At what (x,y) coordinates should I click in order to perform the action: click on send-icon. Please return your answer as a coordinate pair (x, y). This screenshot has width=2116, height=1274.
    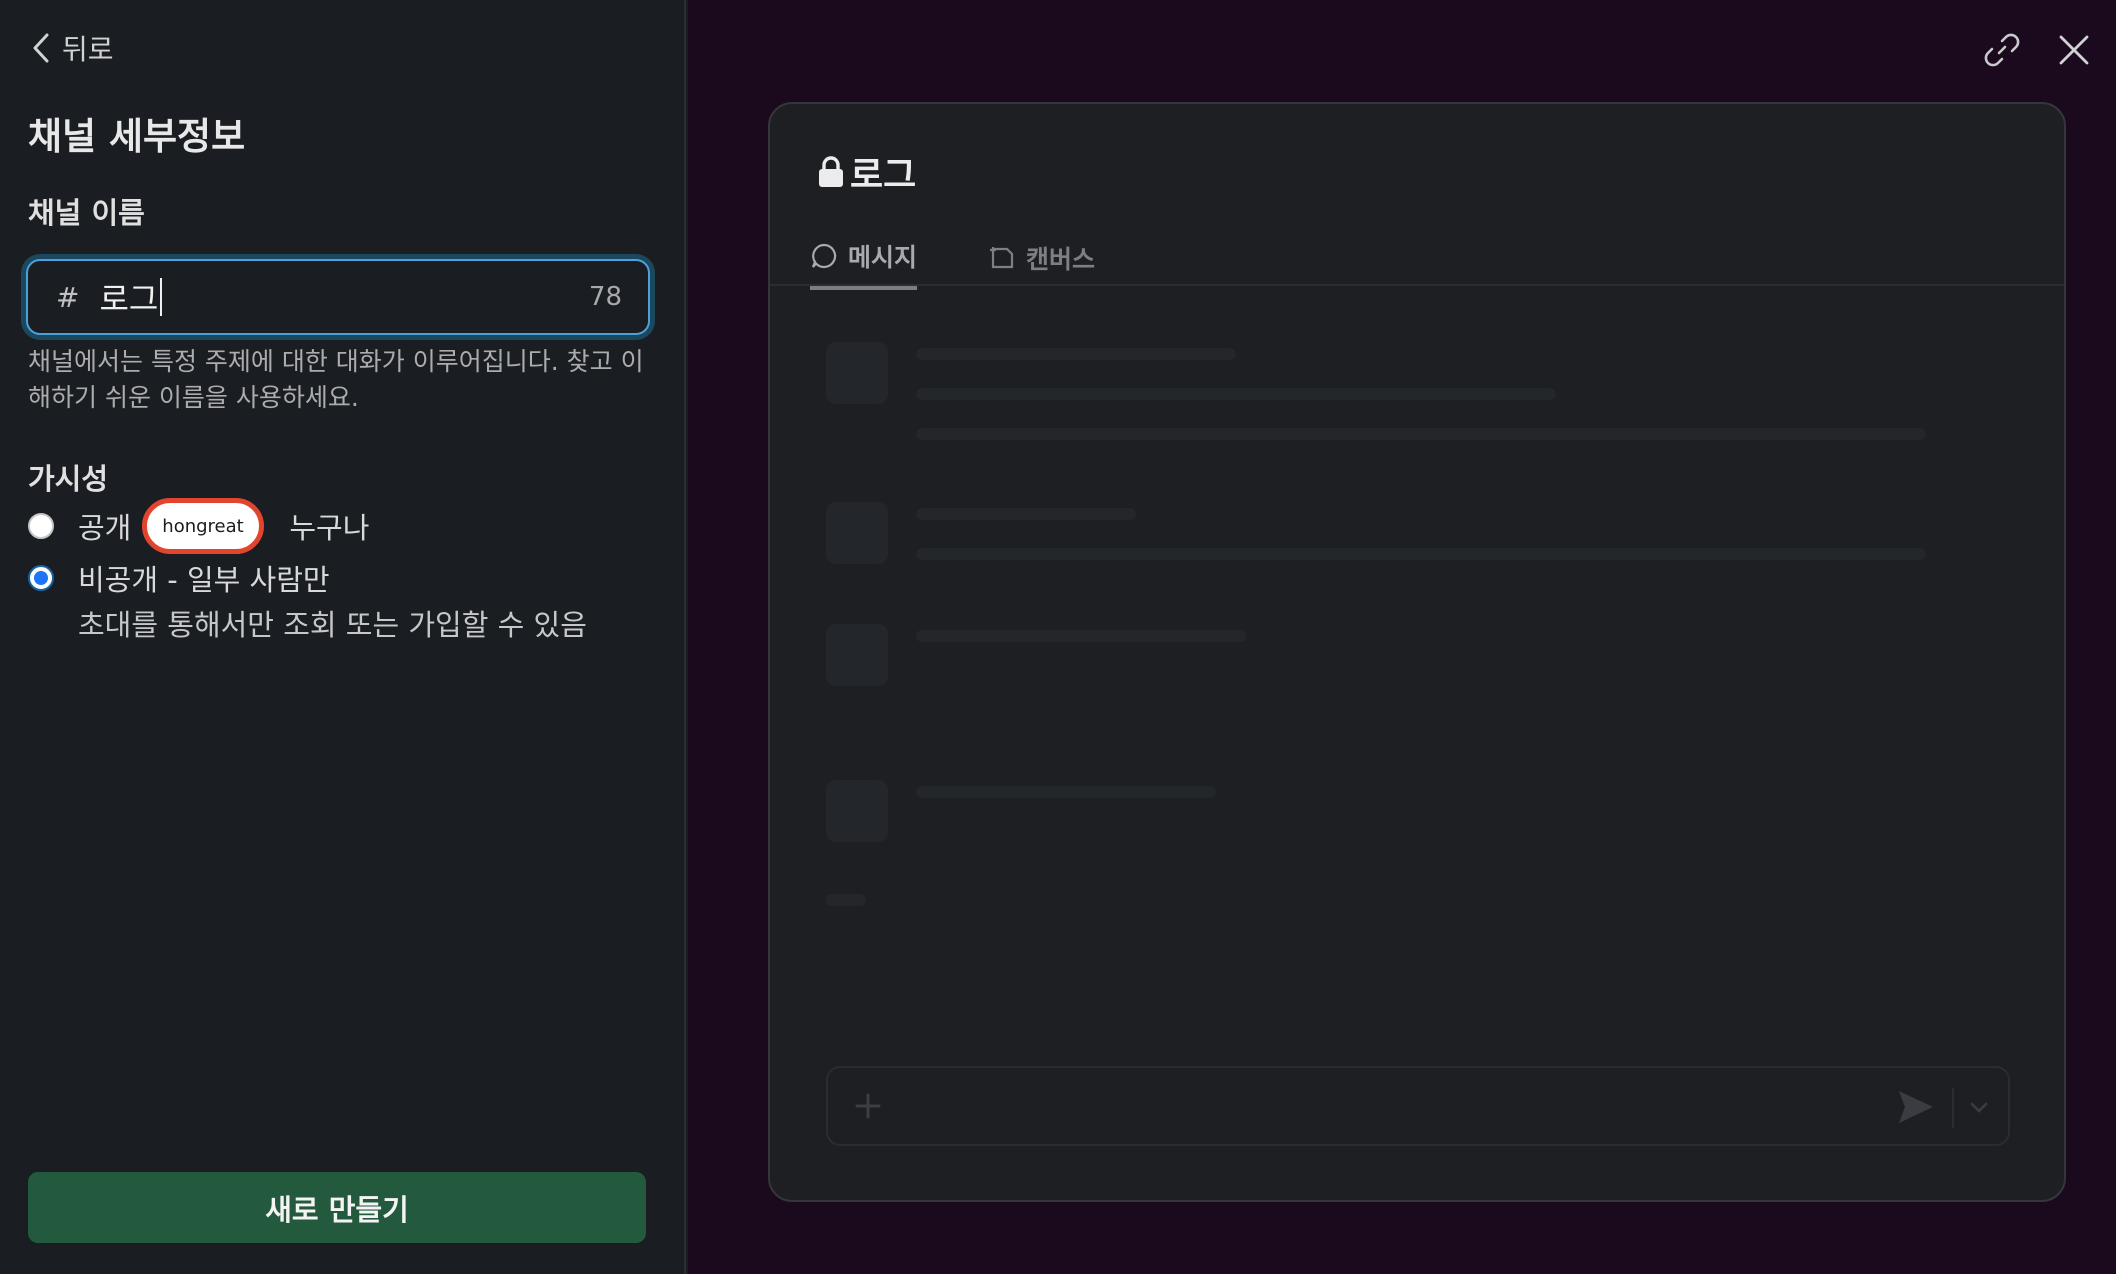
    Looking at the image, I should click on (1916, 1107).